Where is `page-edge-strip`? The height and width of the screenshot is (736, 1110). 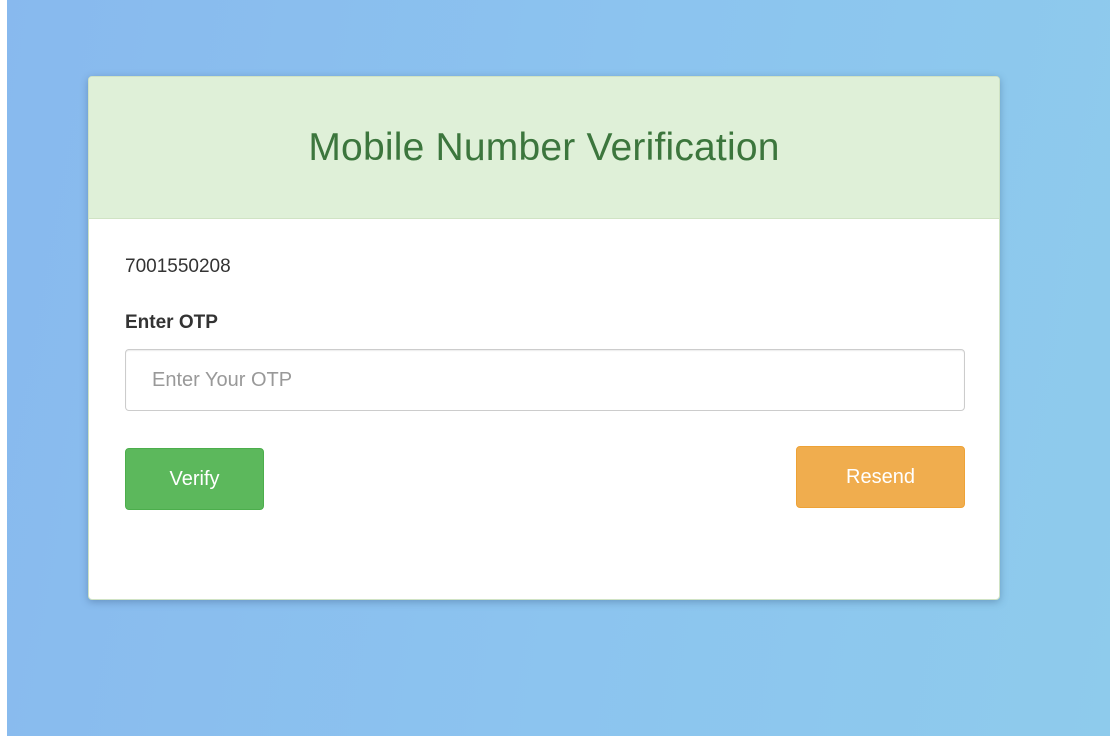
page-edge-strip is located at coordinates (3, 368).